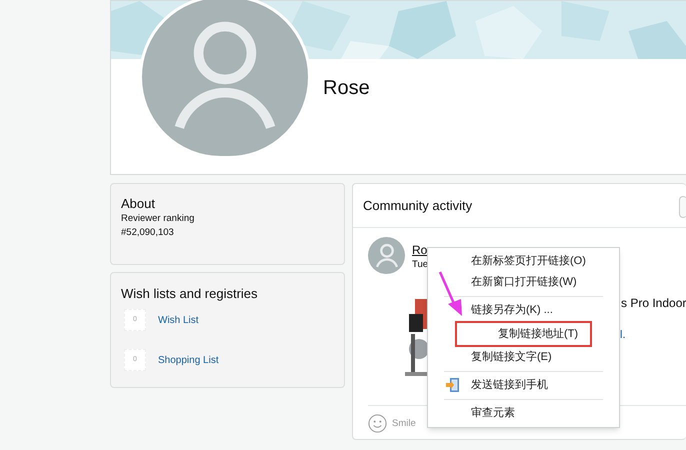 This screenshot has width=686, height=450. Describe the element at coordinates (420, 265) in the screenshot. I see `activity-date: Tue` at that location.